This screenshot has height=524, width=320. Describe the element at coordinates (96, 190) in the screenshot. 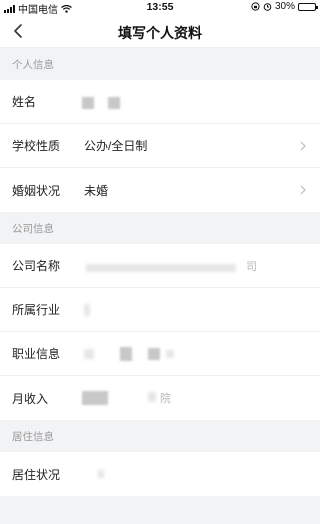

I see `marital-status-value: 未婚` at that location.